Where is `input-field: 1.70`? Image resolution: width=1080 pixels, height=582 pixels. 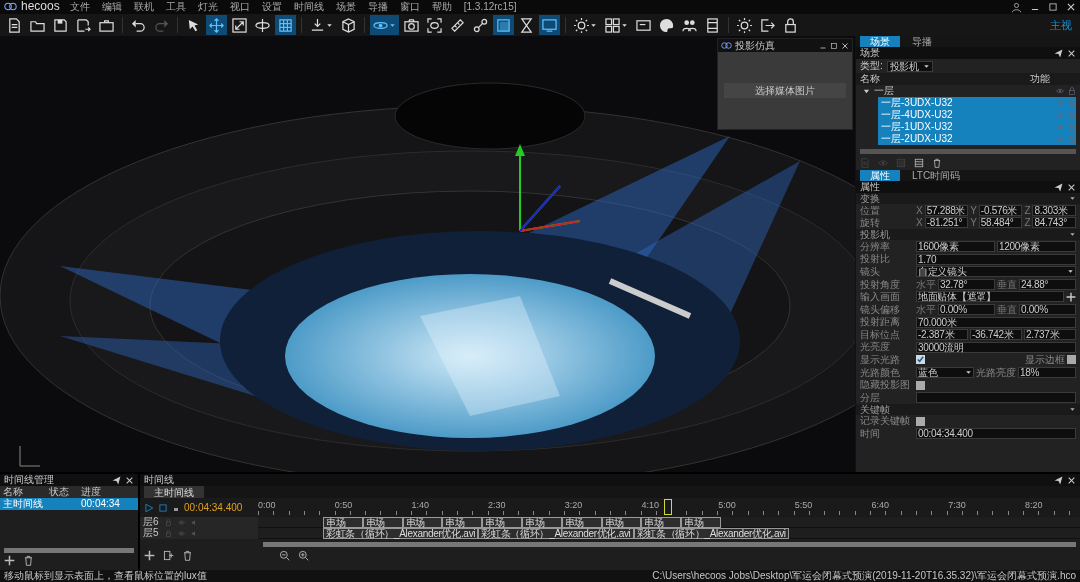 input-field: 1.70 is located at coordinates (996, 259).